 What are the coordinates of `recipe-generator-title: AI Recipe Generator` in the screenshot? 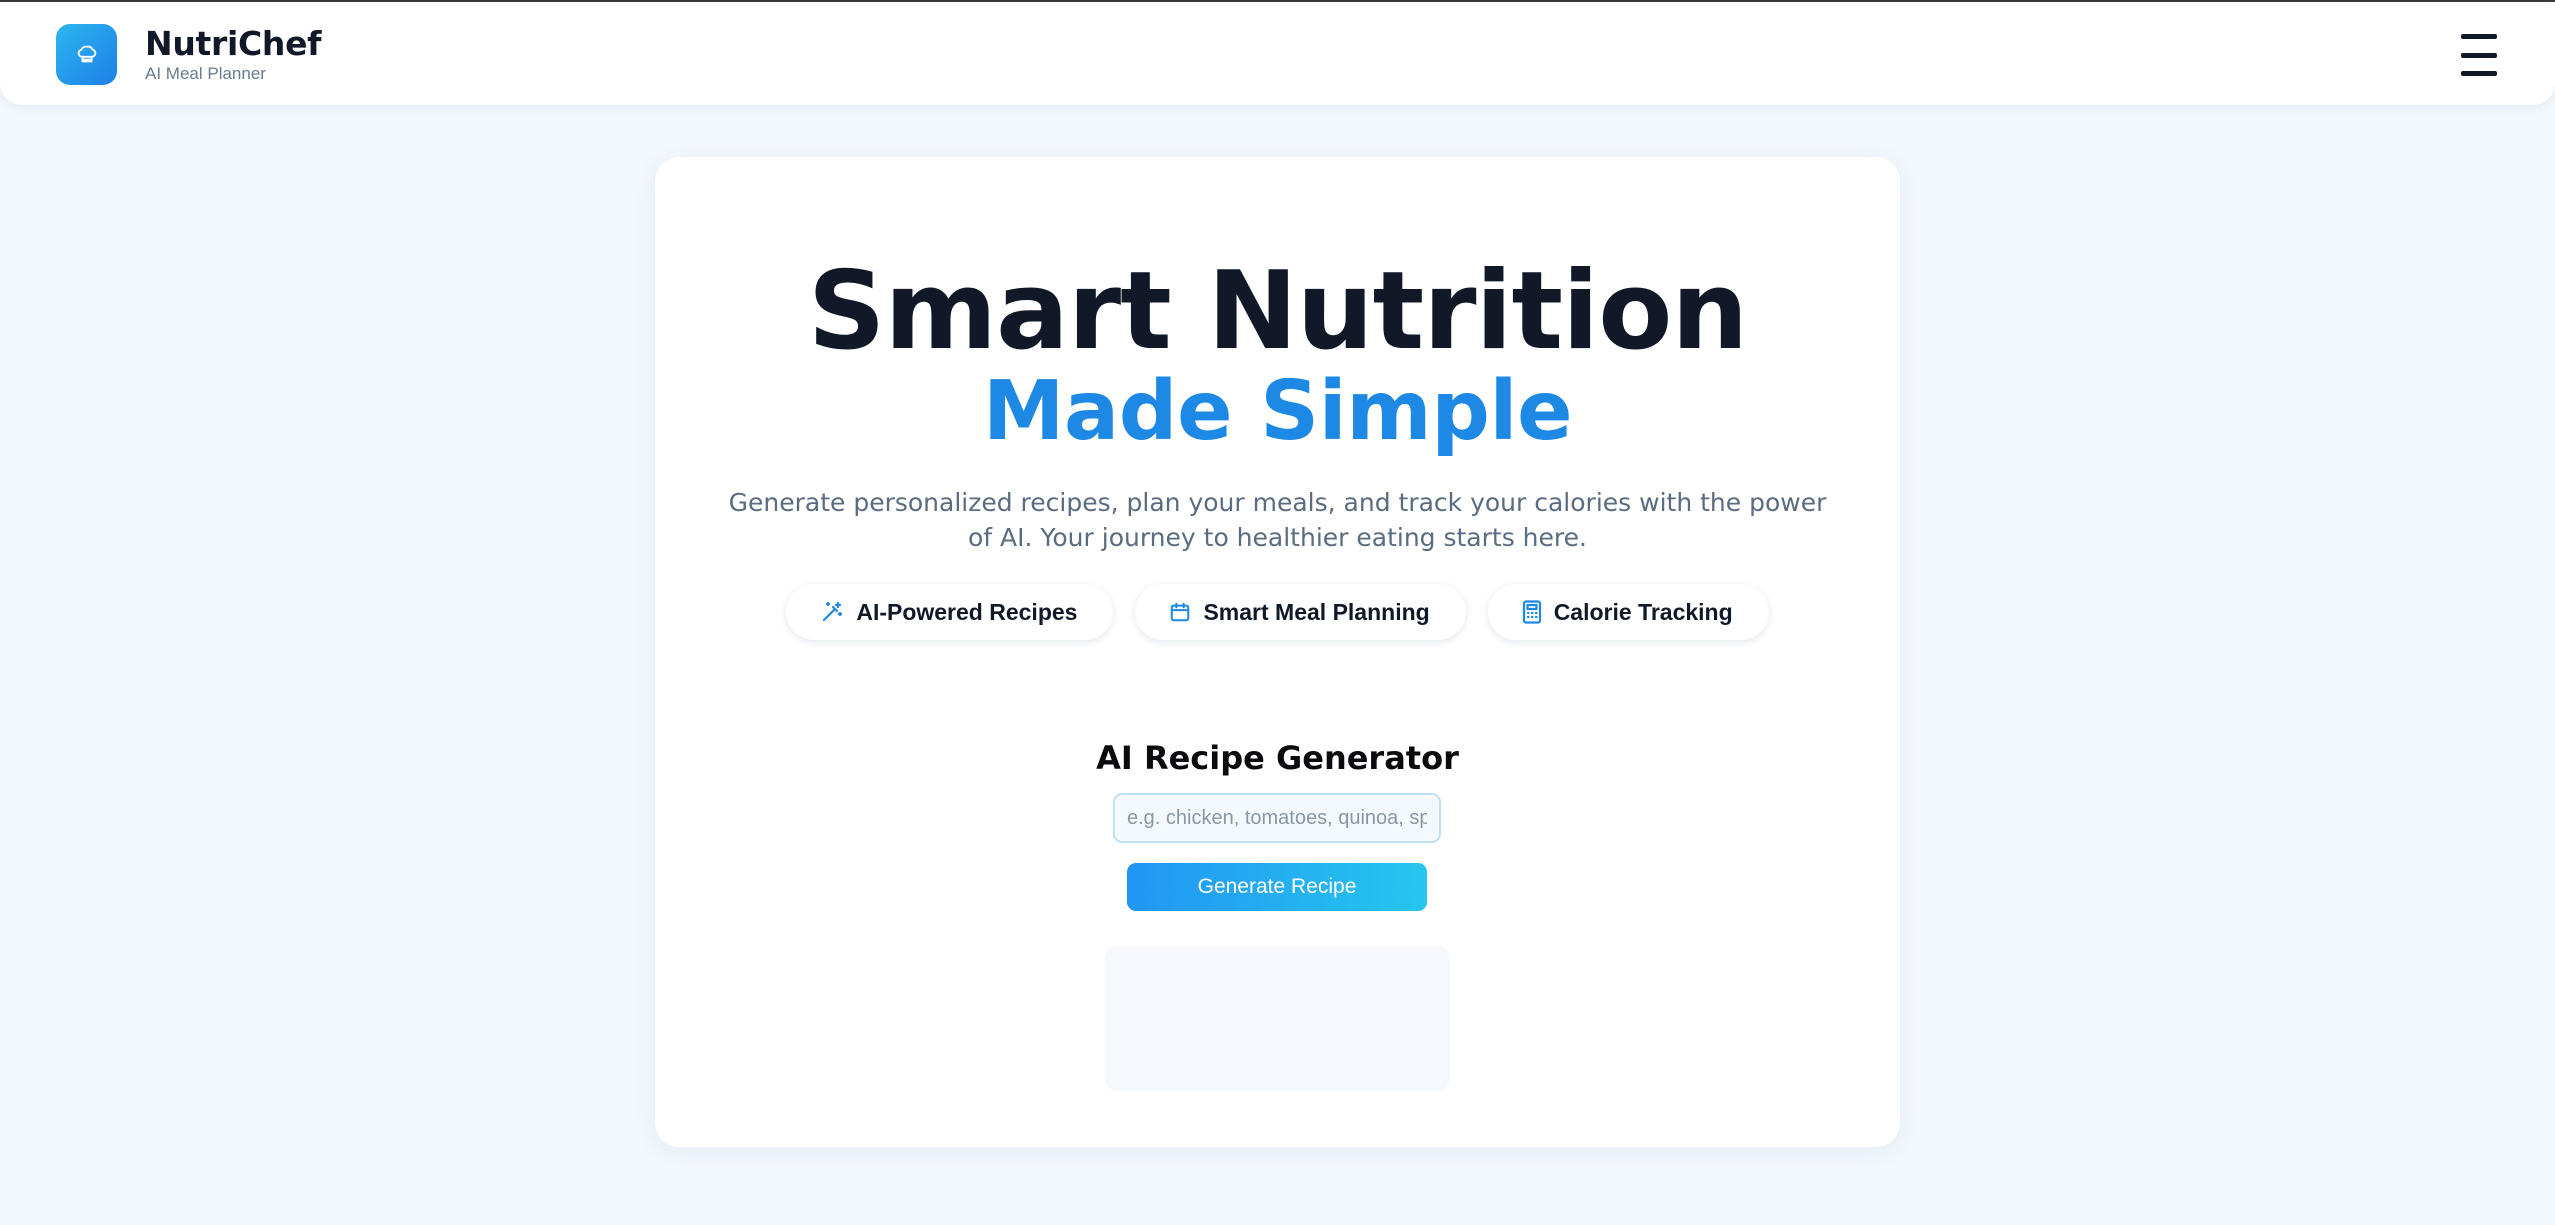 It's located at (1277, 758).